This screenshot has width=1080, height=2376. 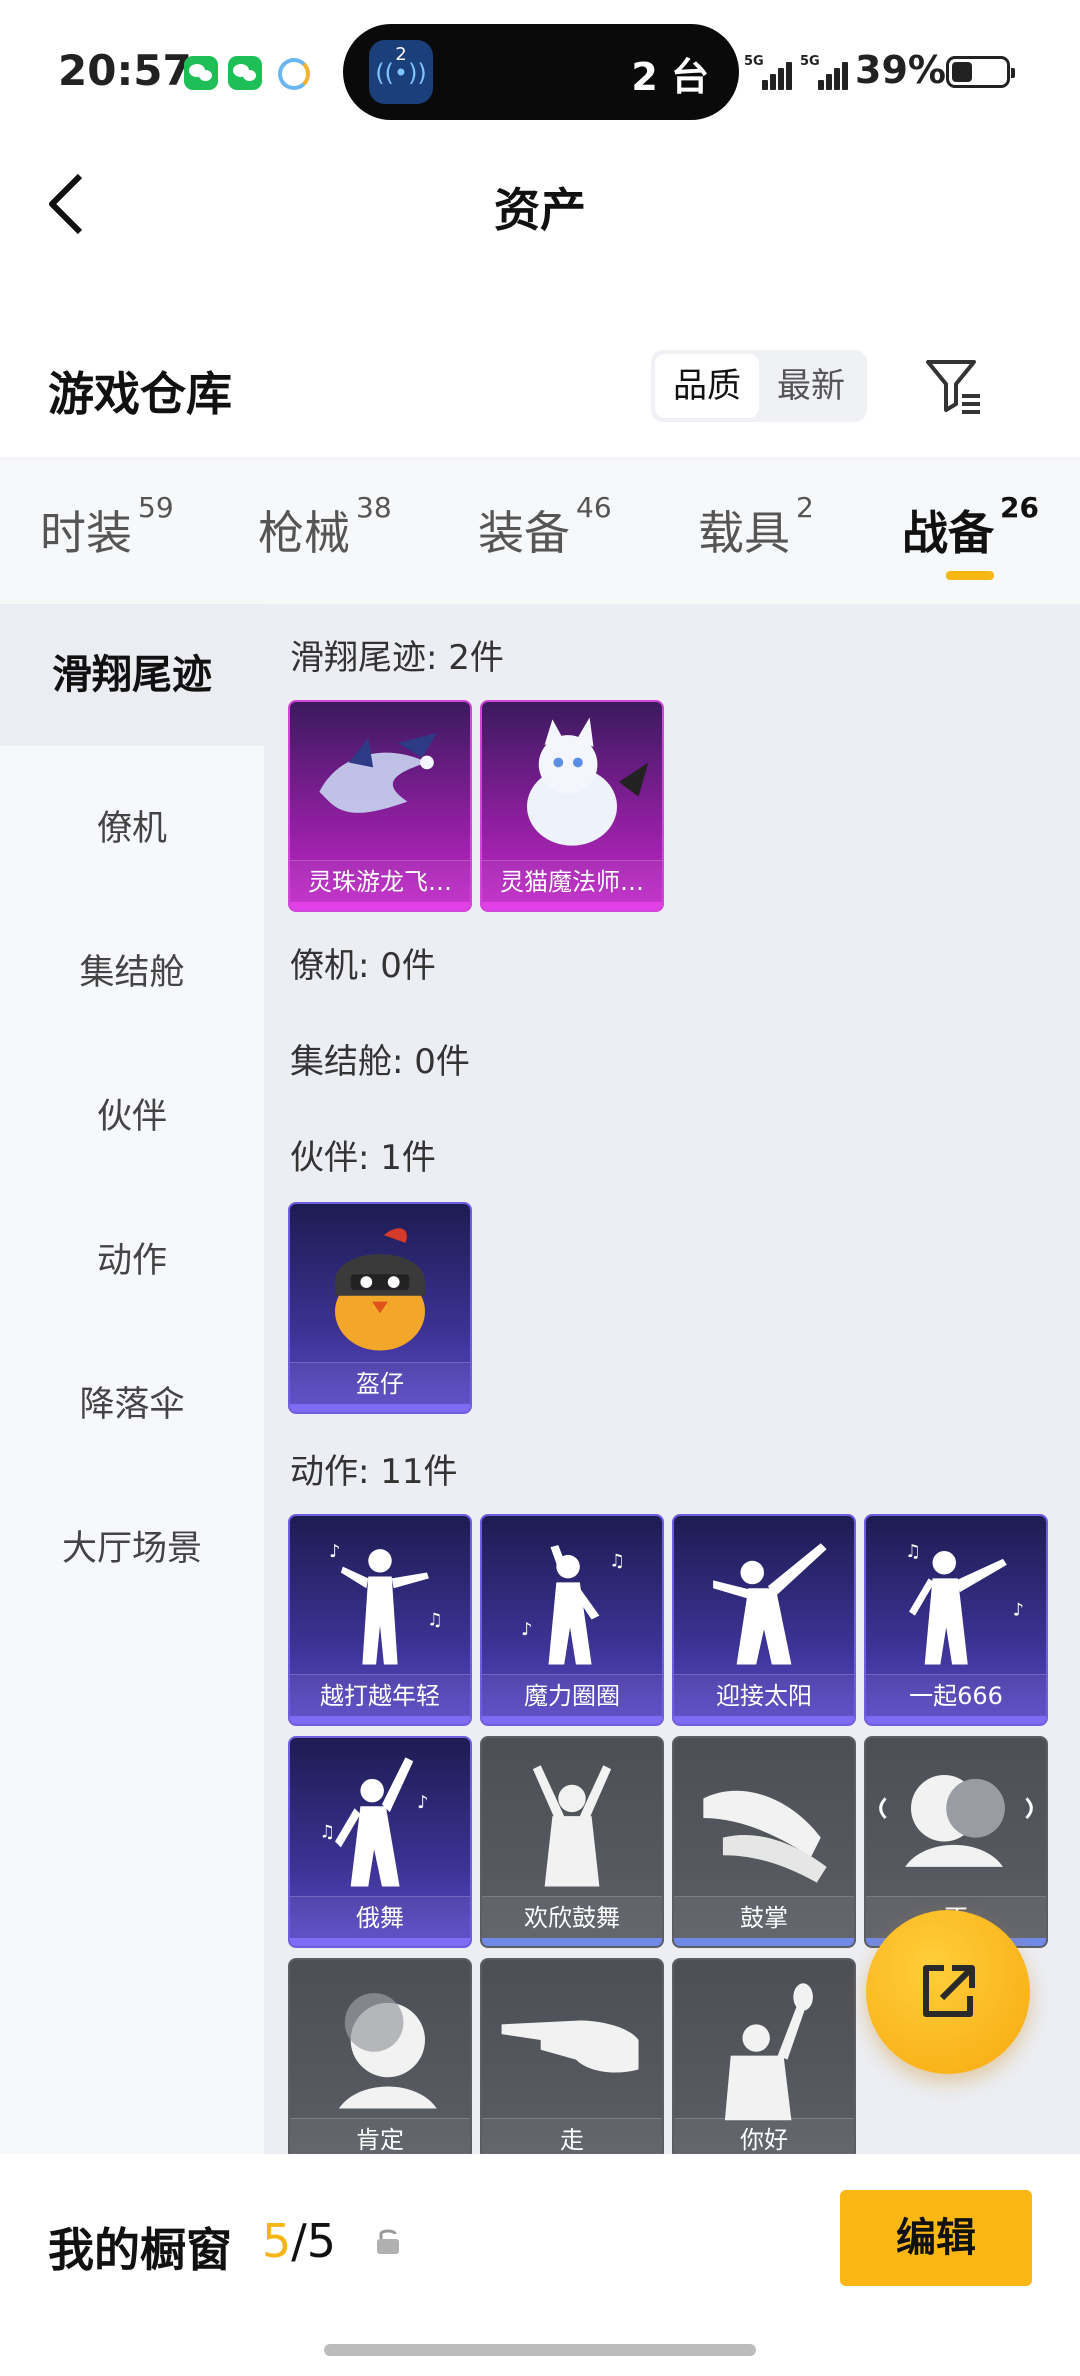 I want to click on item-name: 一起666, so click(x=956, y=1695).